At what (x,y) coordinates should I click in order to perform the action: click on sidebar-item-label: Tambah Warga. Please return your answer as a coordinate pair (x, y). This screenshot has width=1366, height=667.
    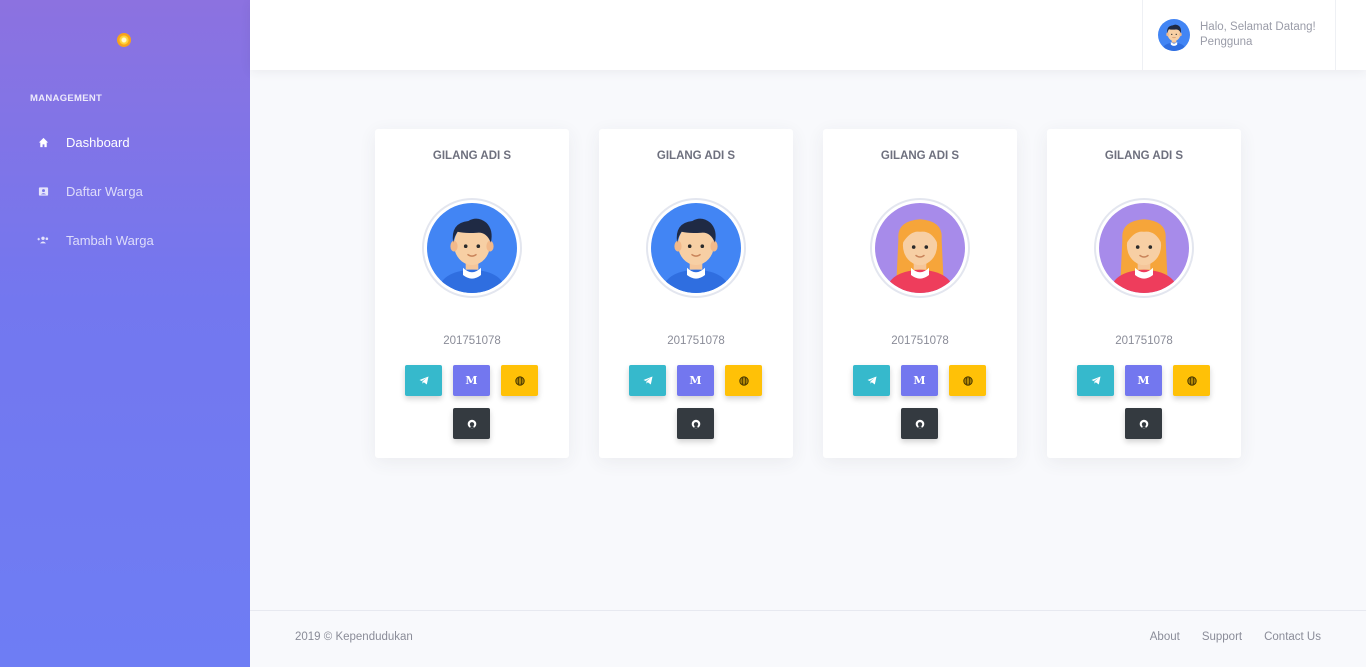
    Looking at the image, I should click on (110, 240).